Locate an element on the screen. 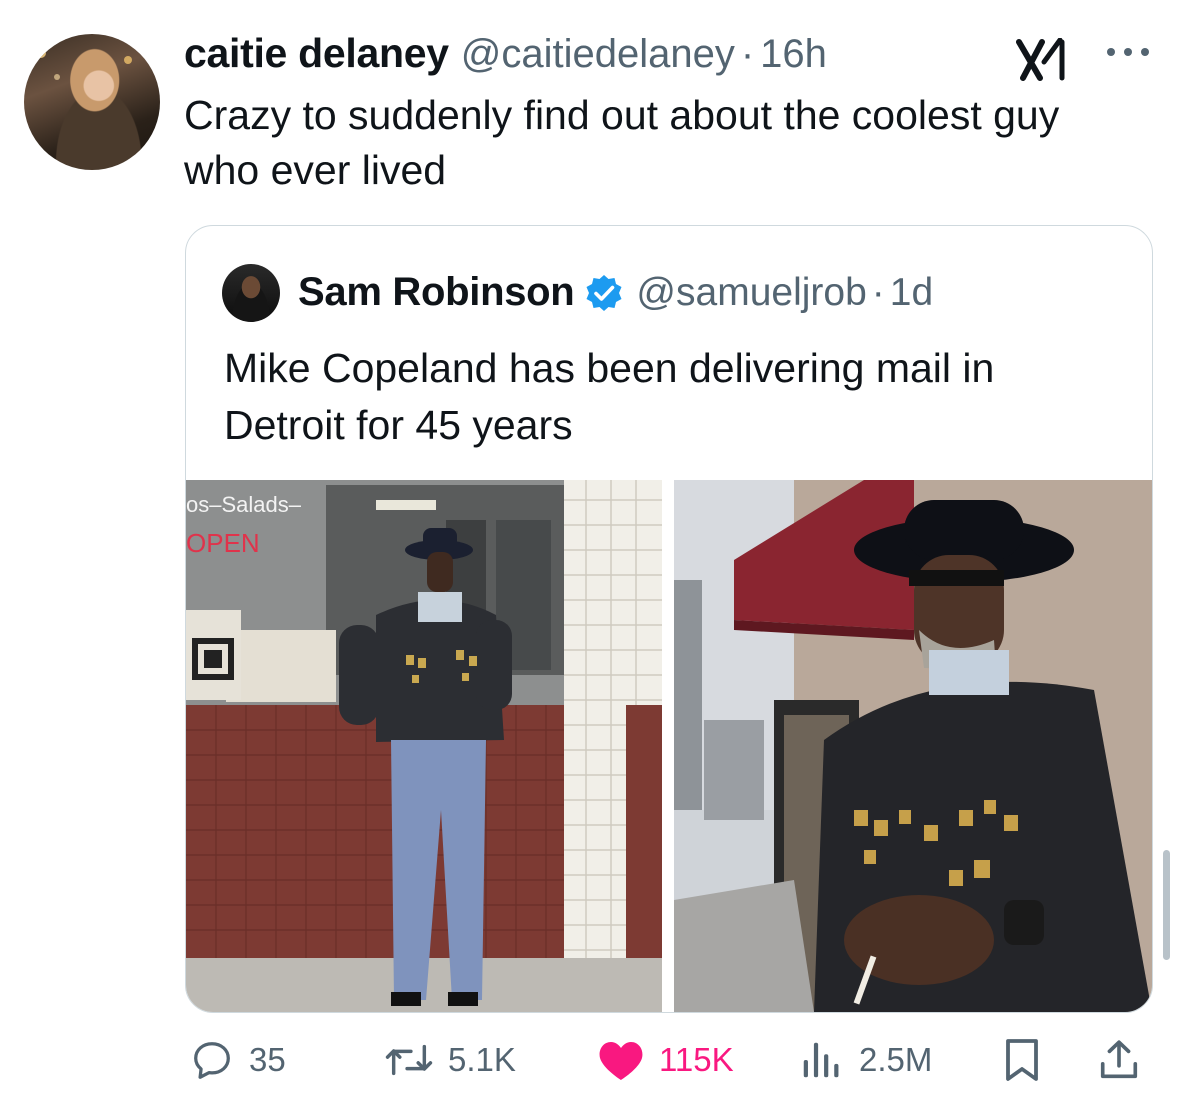  post-time: 16h is located at coordinates (793, 54).